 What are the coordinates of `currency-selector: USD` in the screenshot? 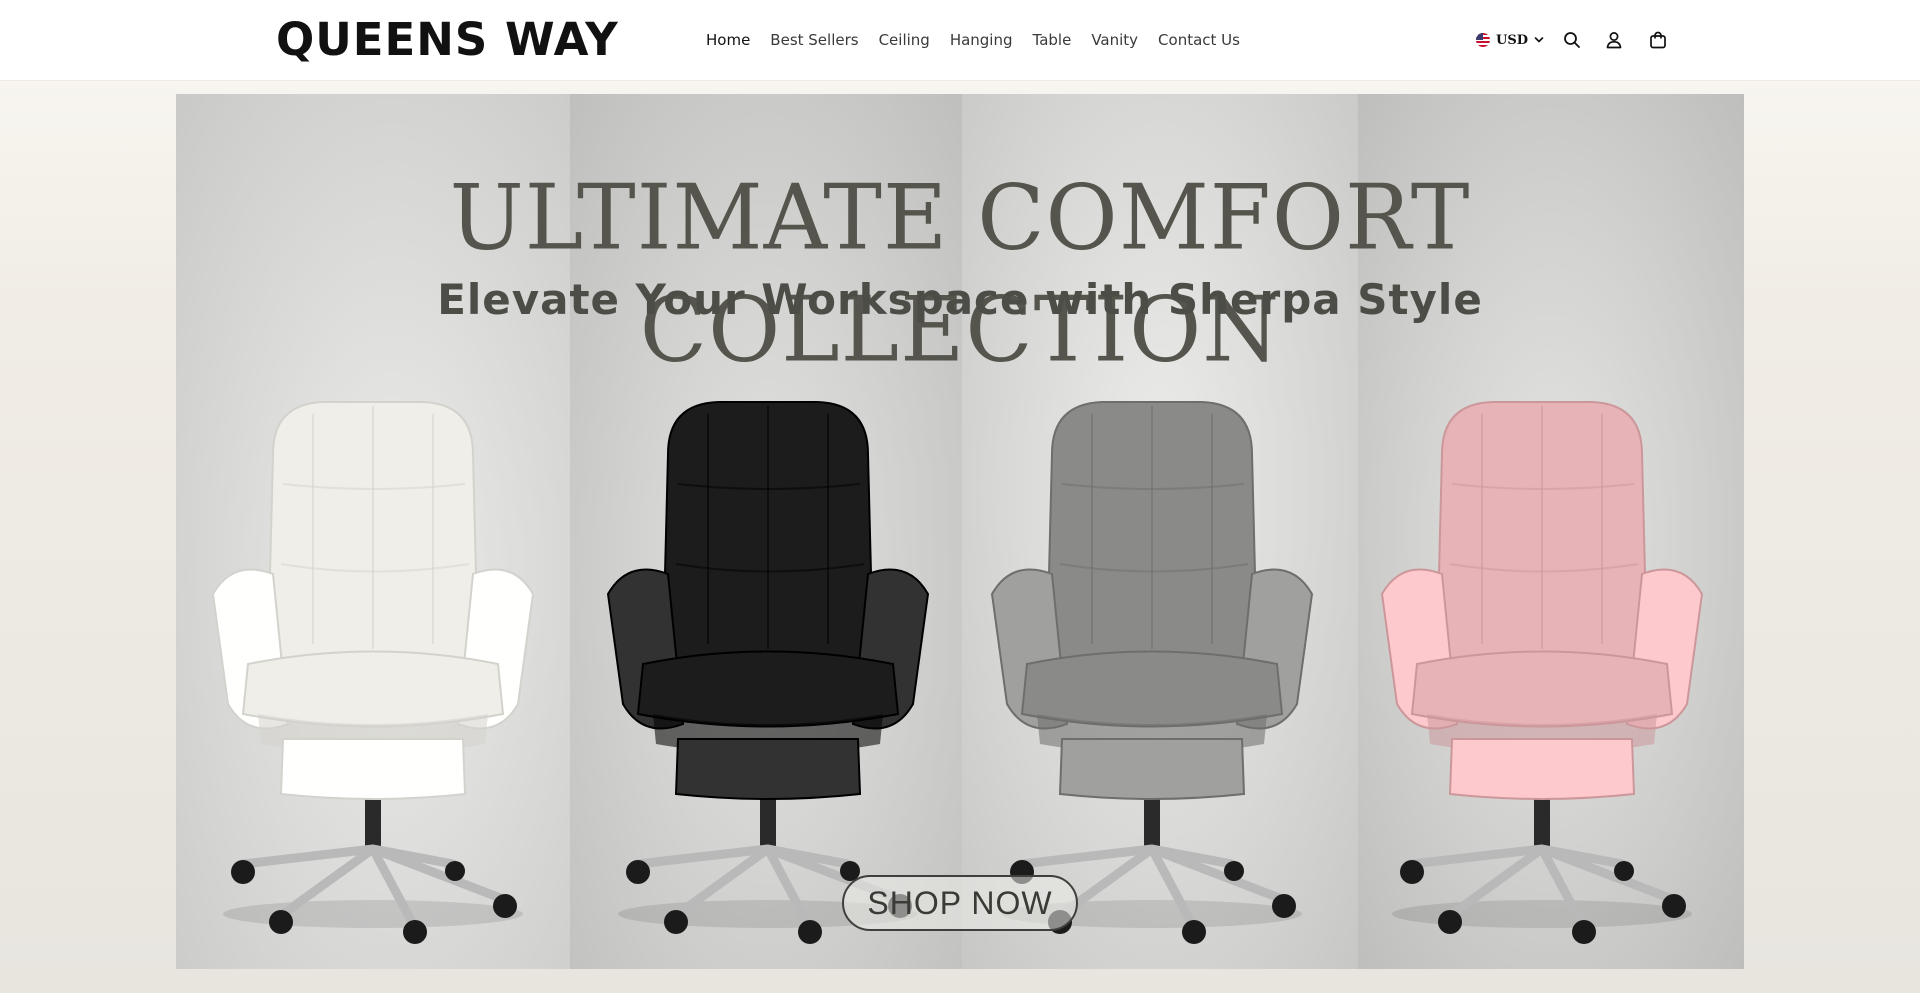 It's located at (1510, 40).